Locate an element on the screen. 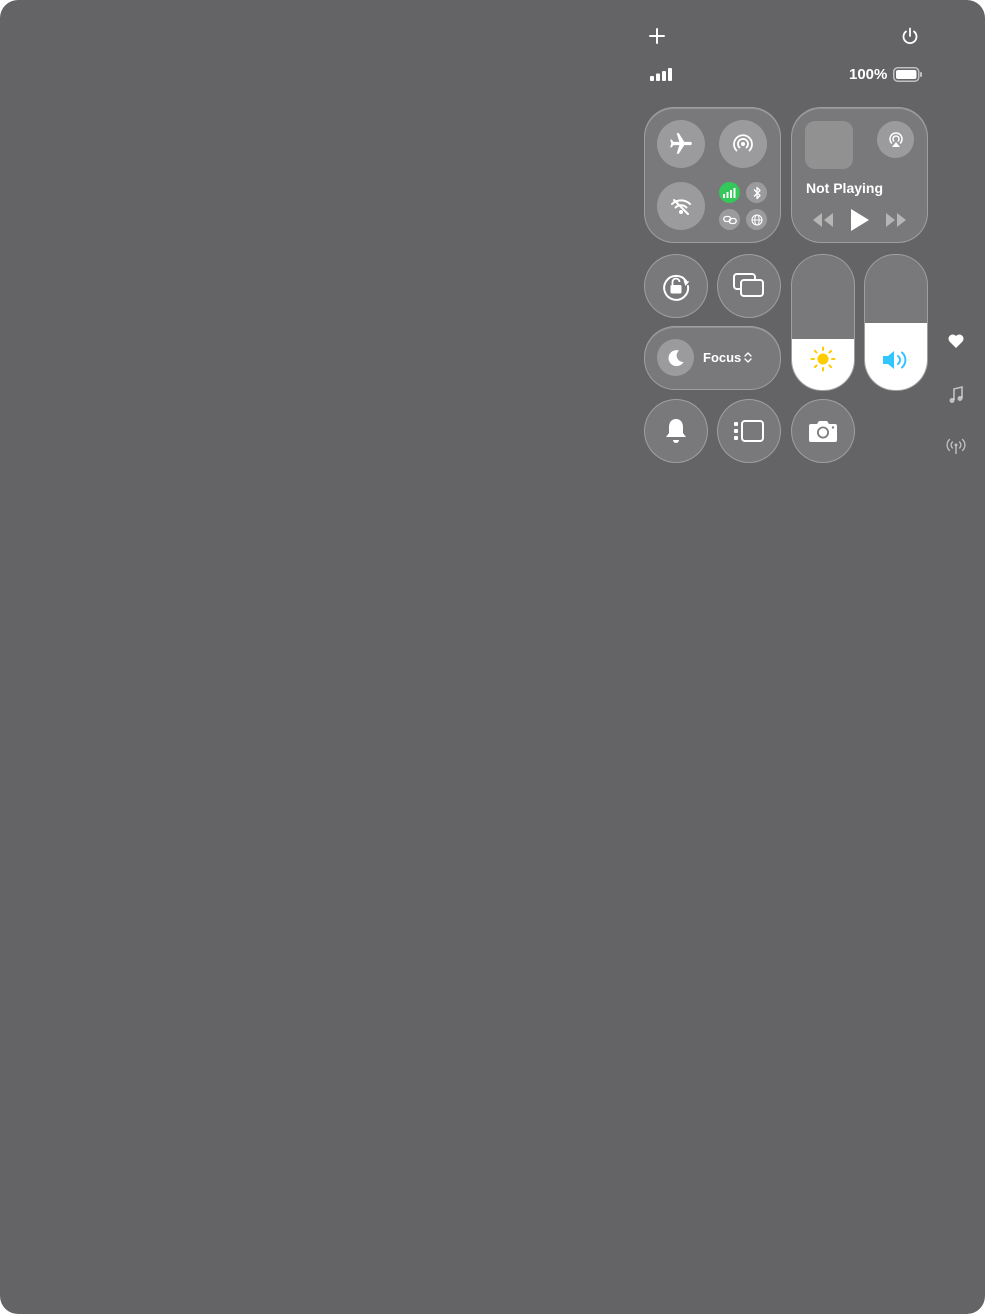 This screenshot has height=1314, width=985. airplane-mode-toggle is located at coordinates (681, 144).